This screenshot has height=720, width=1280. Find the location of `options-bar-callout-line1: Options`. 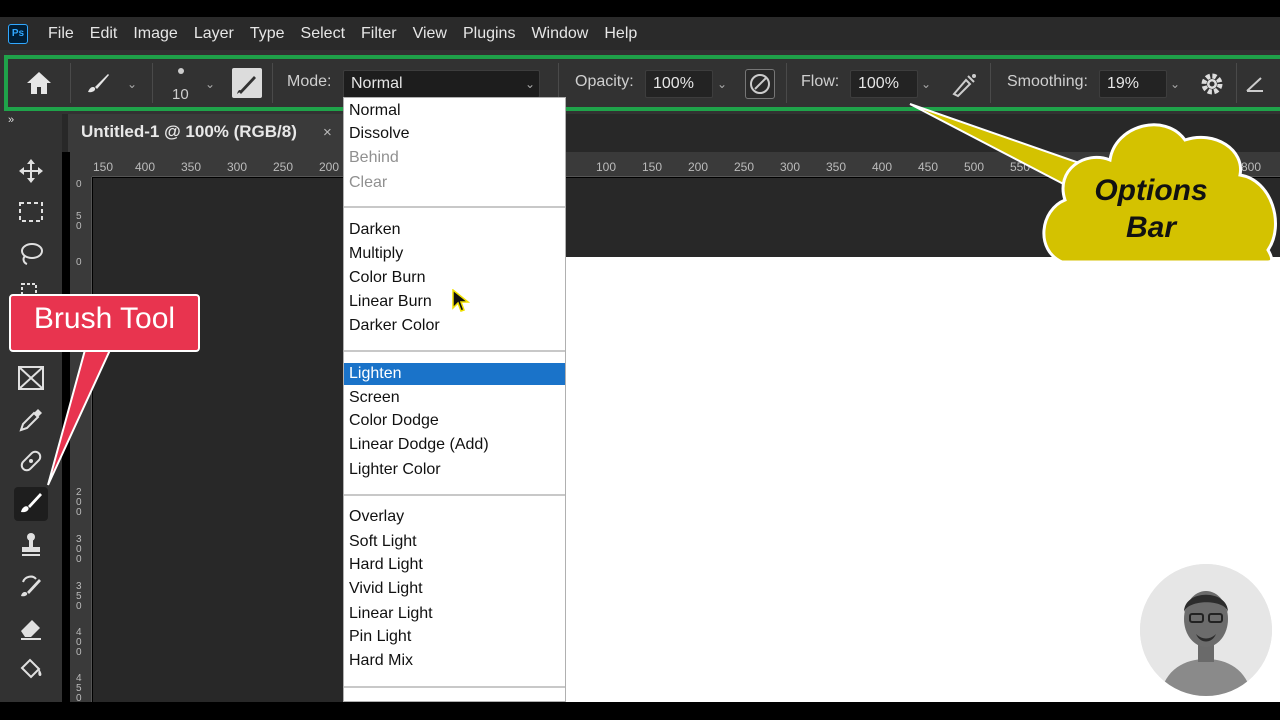

options-bar-callout-line1: Options is located at coordinates (1151, 190).